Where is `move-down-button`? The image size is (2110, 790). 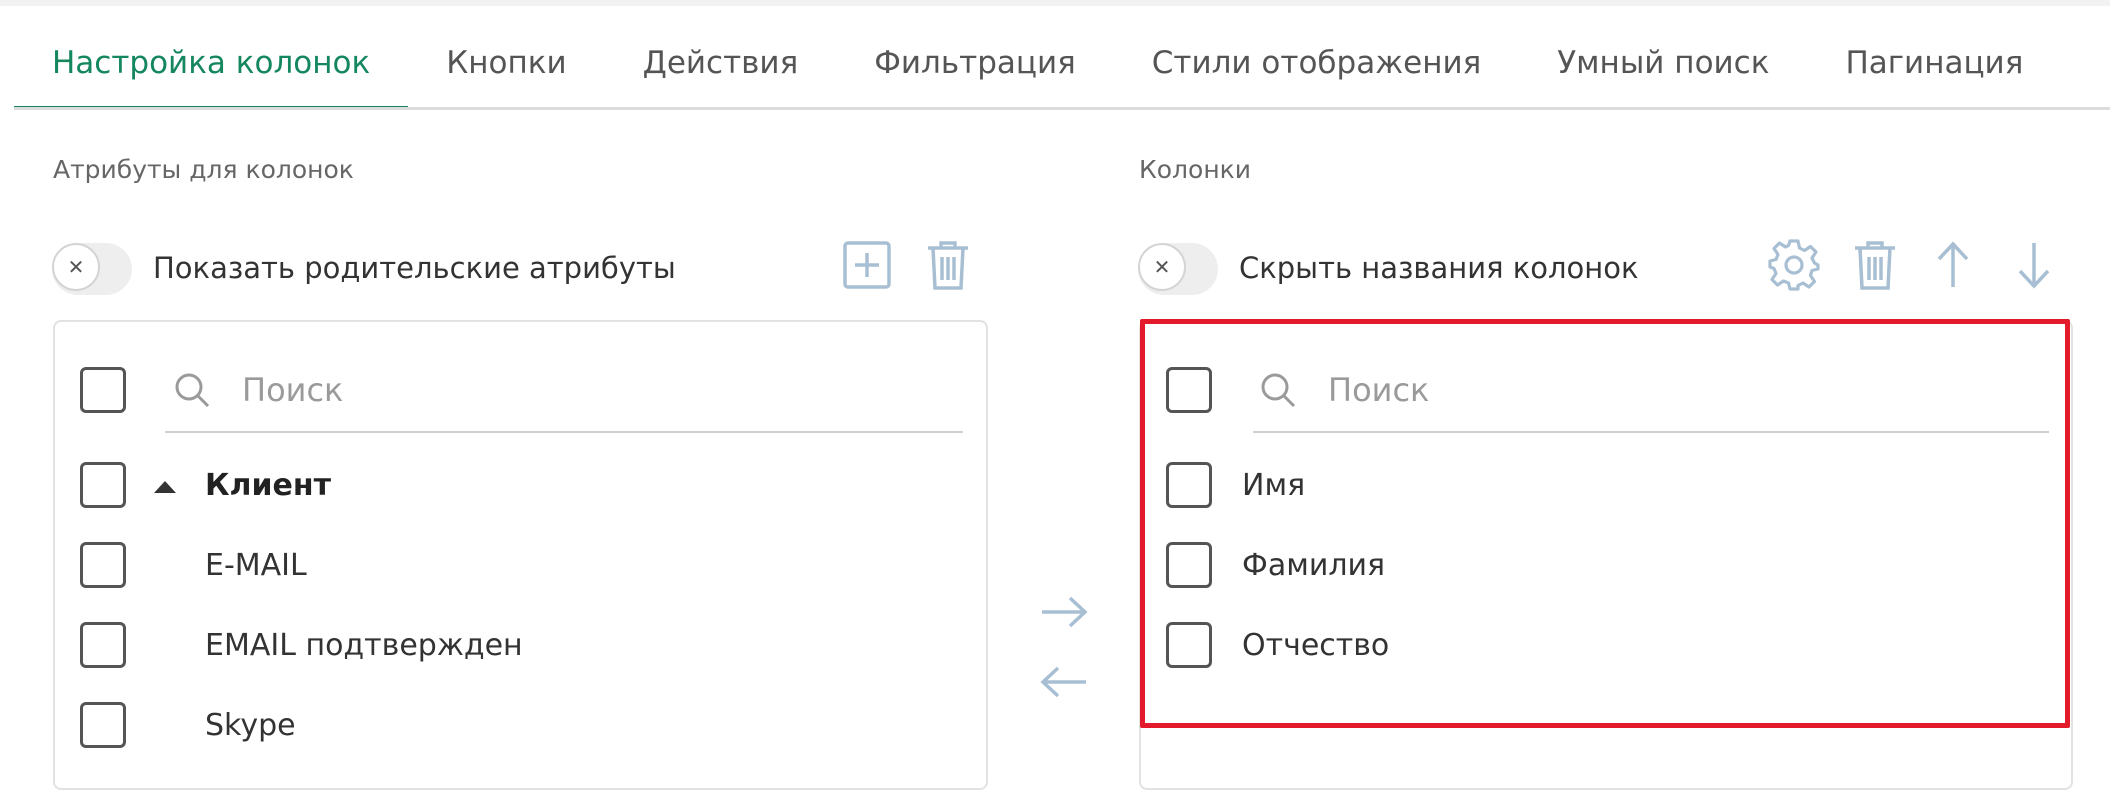
move-down-button is located at coordinates (2034, 265).